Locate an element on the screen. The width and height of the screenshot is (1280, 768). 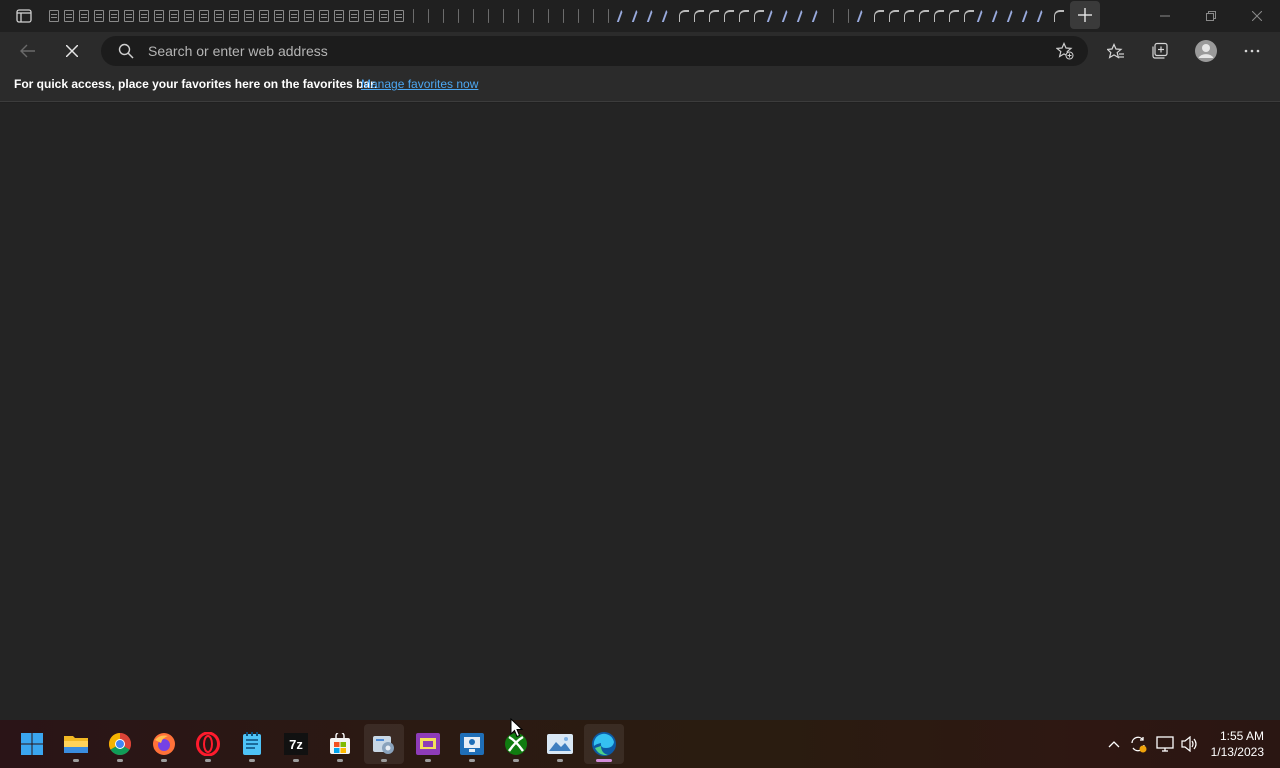
file-explorer-icon is located at coordinates (76, 744).